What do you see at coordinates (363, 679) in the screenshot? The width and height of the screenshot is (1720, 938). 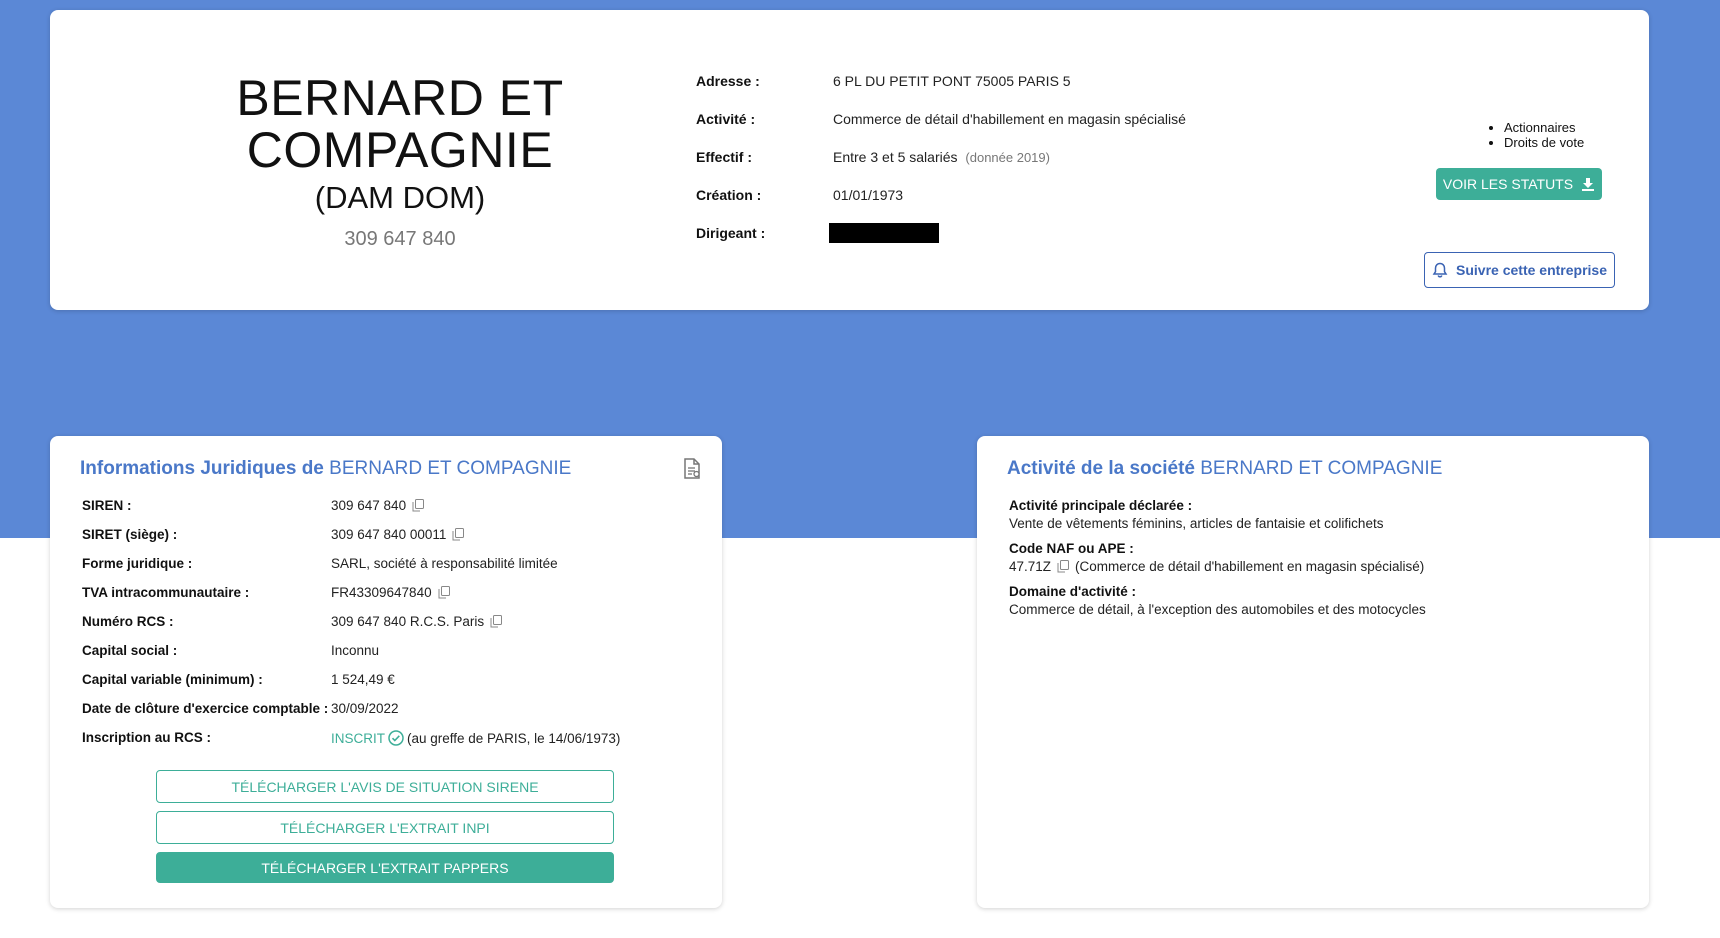 I see `legal-value: 1 524,49 €` at bounding box center [363, 679].